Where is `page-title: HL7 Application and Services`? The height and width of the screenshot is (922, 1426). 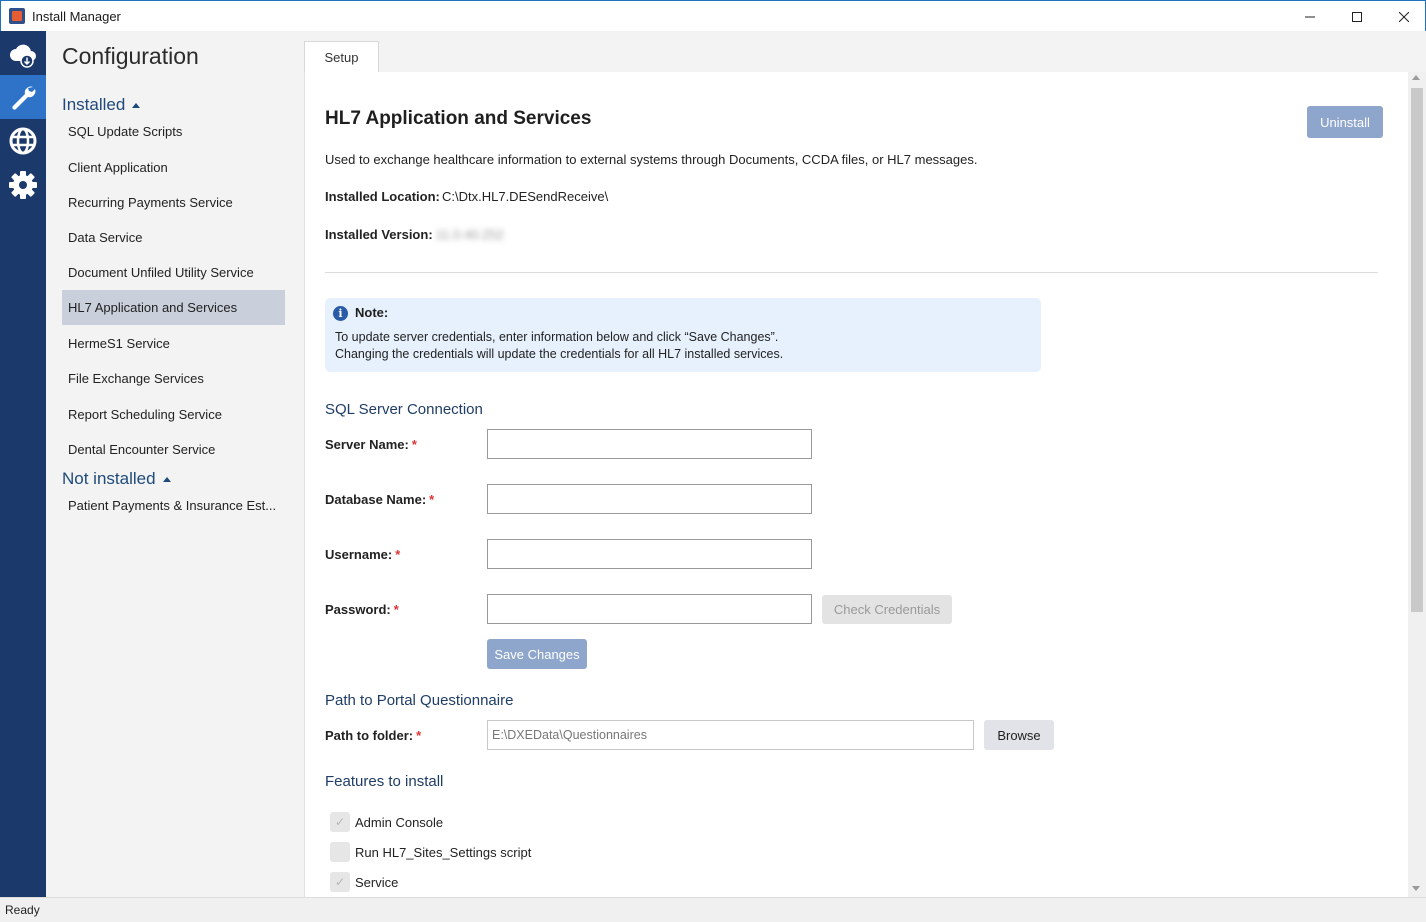 page-title: HL7 Application and Services is located at coordinates (458, 118).